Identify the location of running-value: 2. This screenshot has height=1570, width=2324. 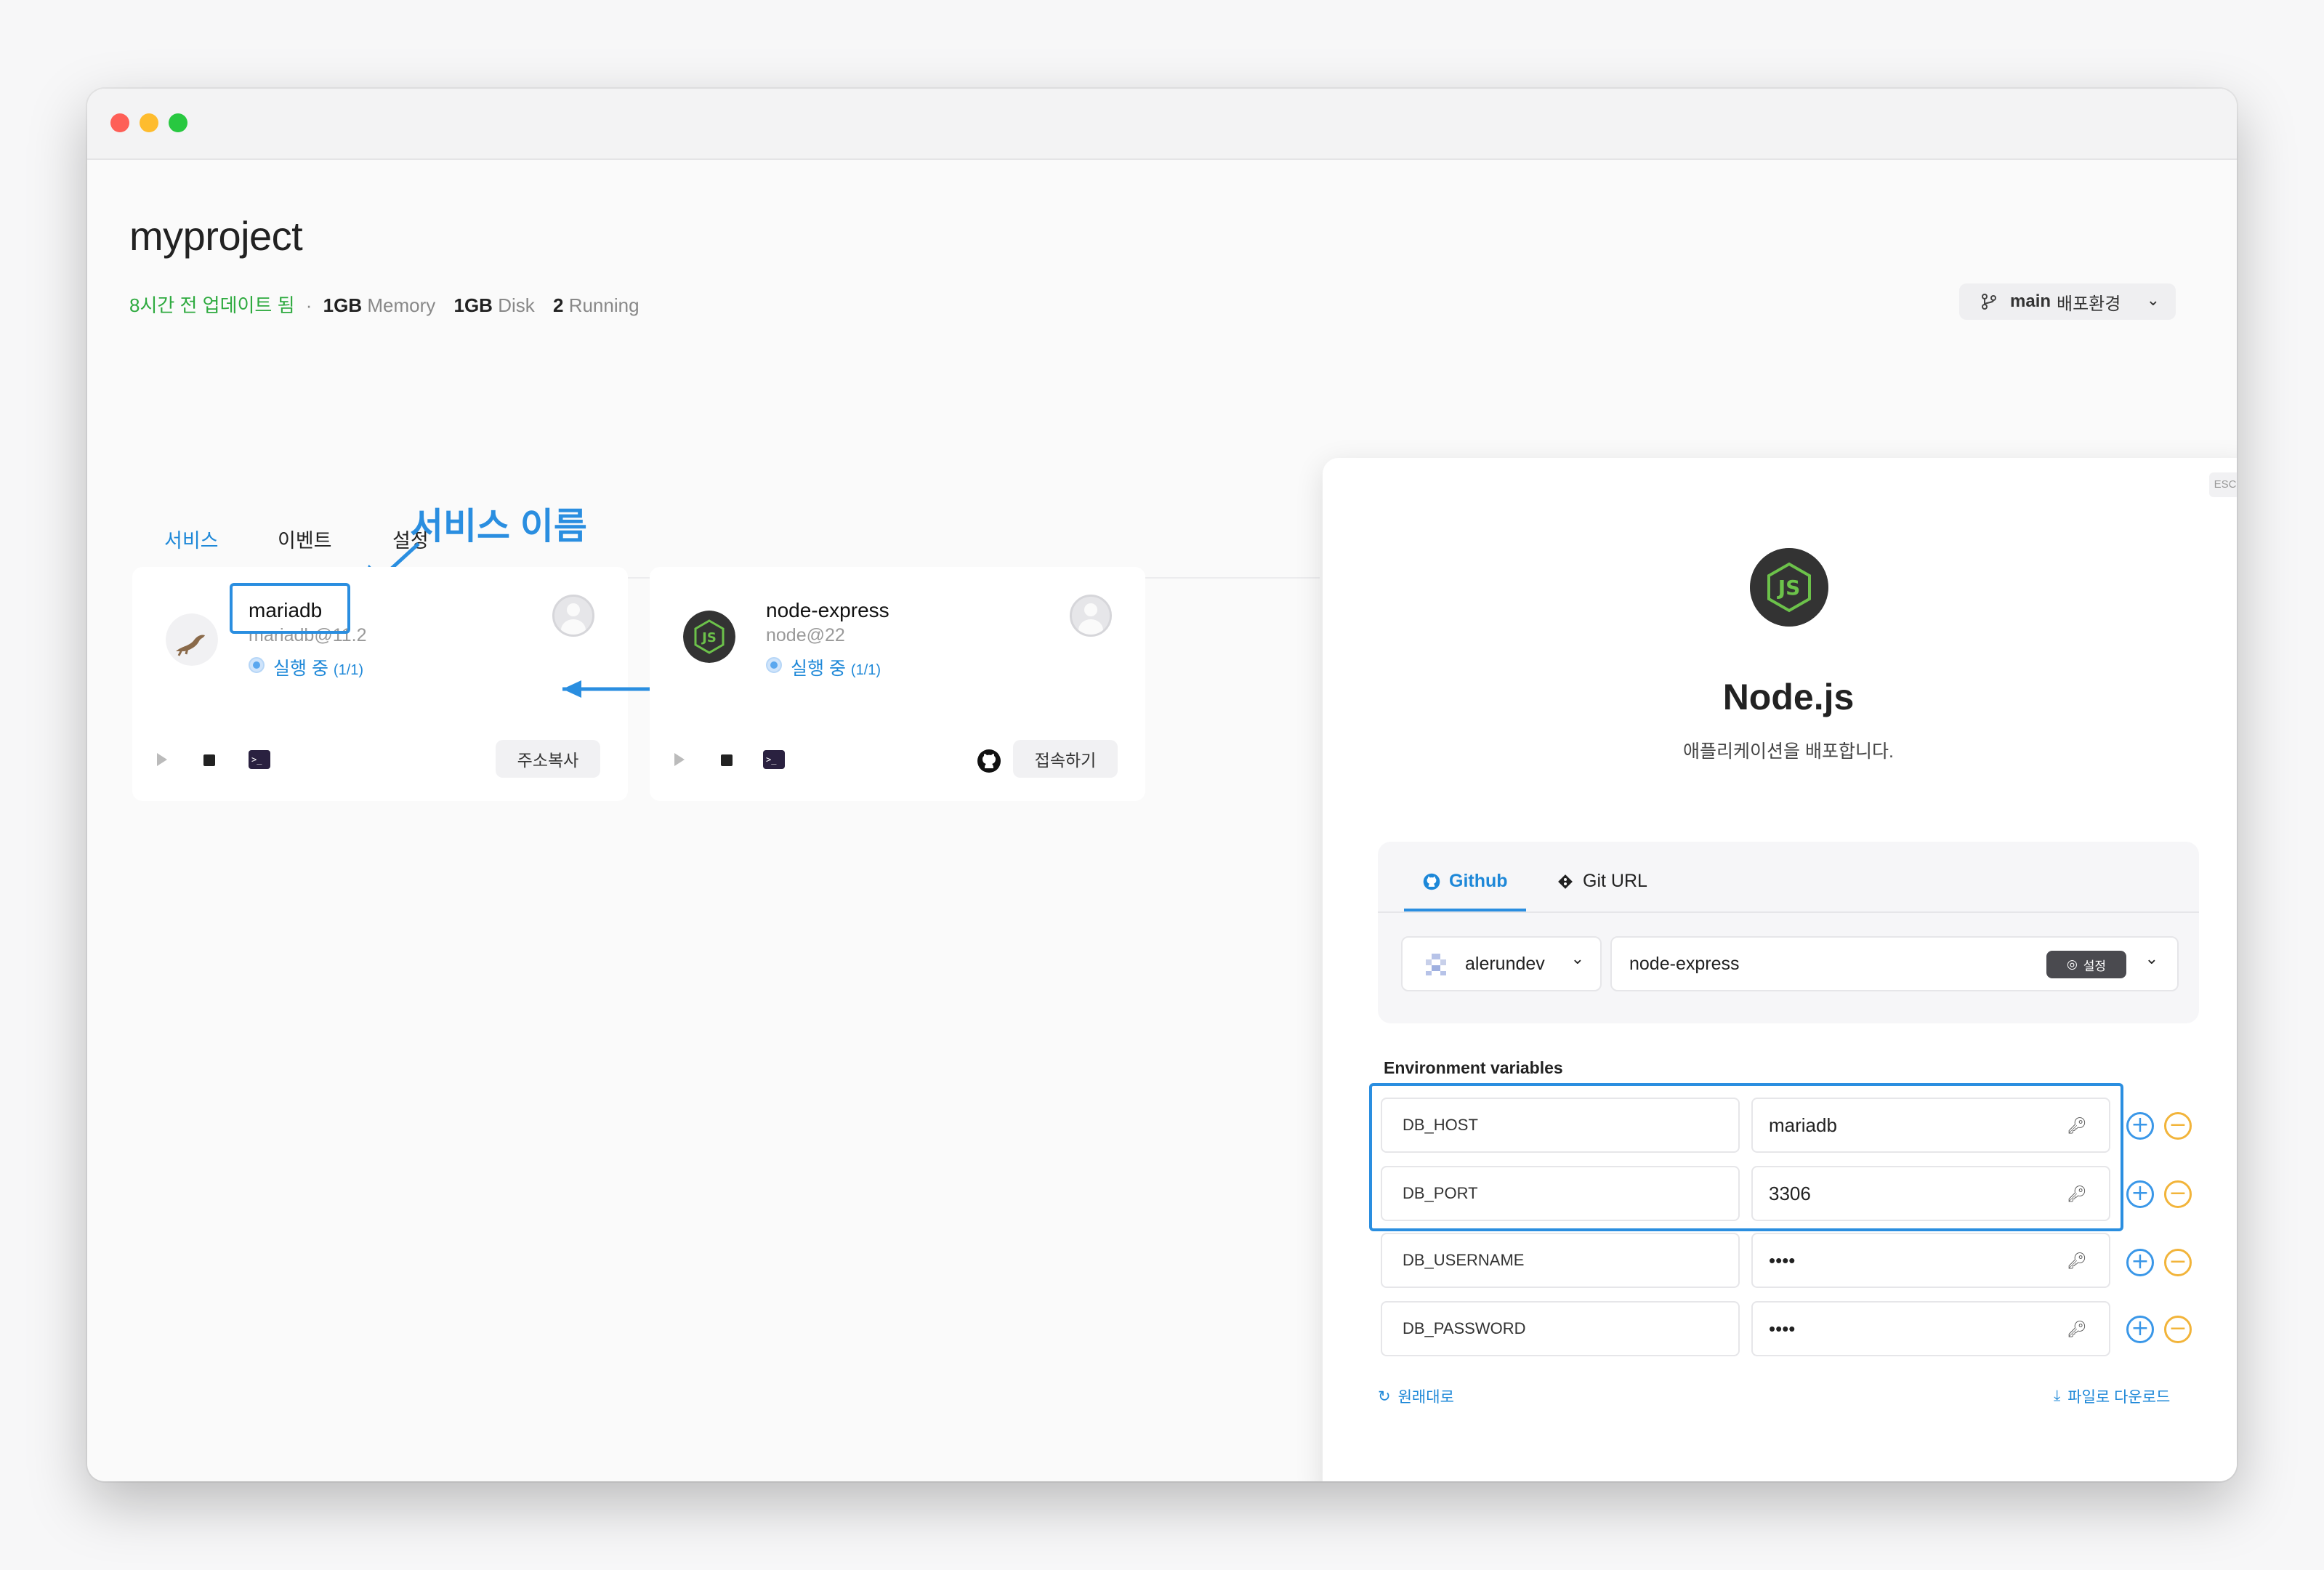
(558, 305).